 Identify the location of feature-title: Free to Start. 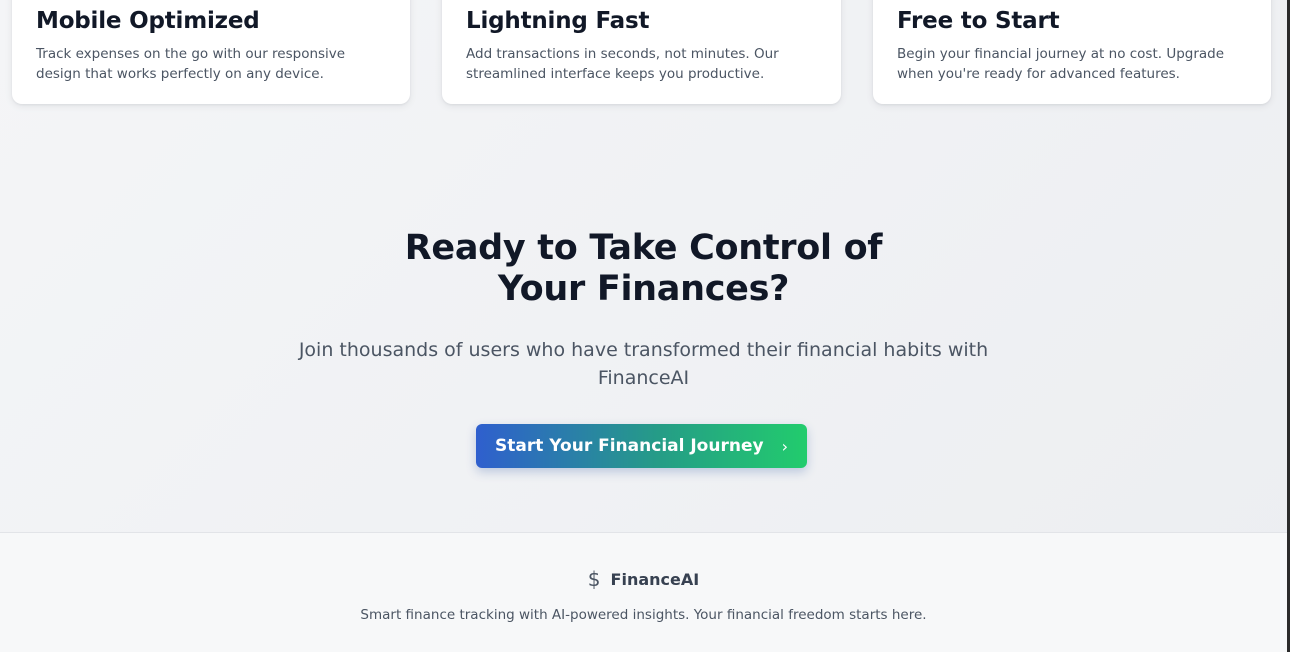
(978, 21).